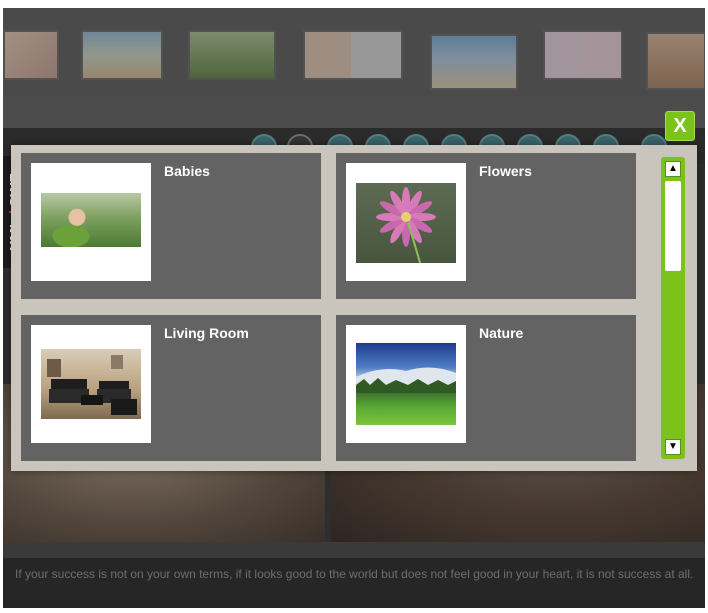 The image size is (708, 613). Describe the element at coordinates (171, 226) in the screenshot. I see `category-card-babies: Babies` at that location.